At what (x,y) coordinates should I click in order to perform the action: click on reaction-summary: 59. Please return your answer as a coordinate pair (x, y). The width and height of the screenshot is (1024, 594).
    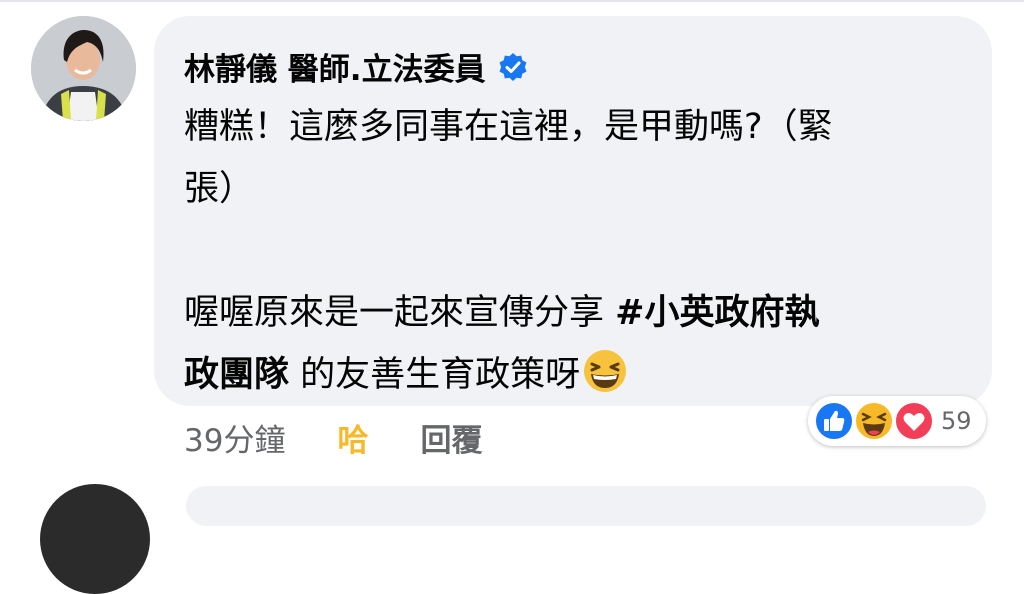
    Looking at the image, I should click on (897, 421).